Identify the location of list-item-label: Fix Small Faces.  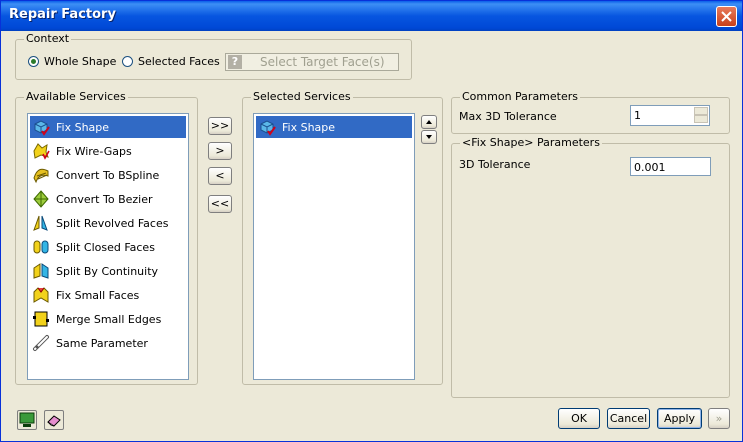
(98, 295).